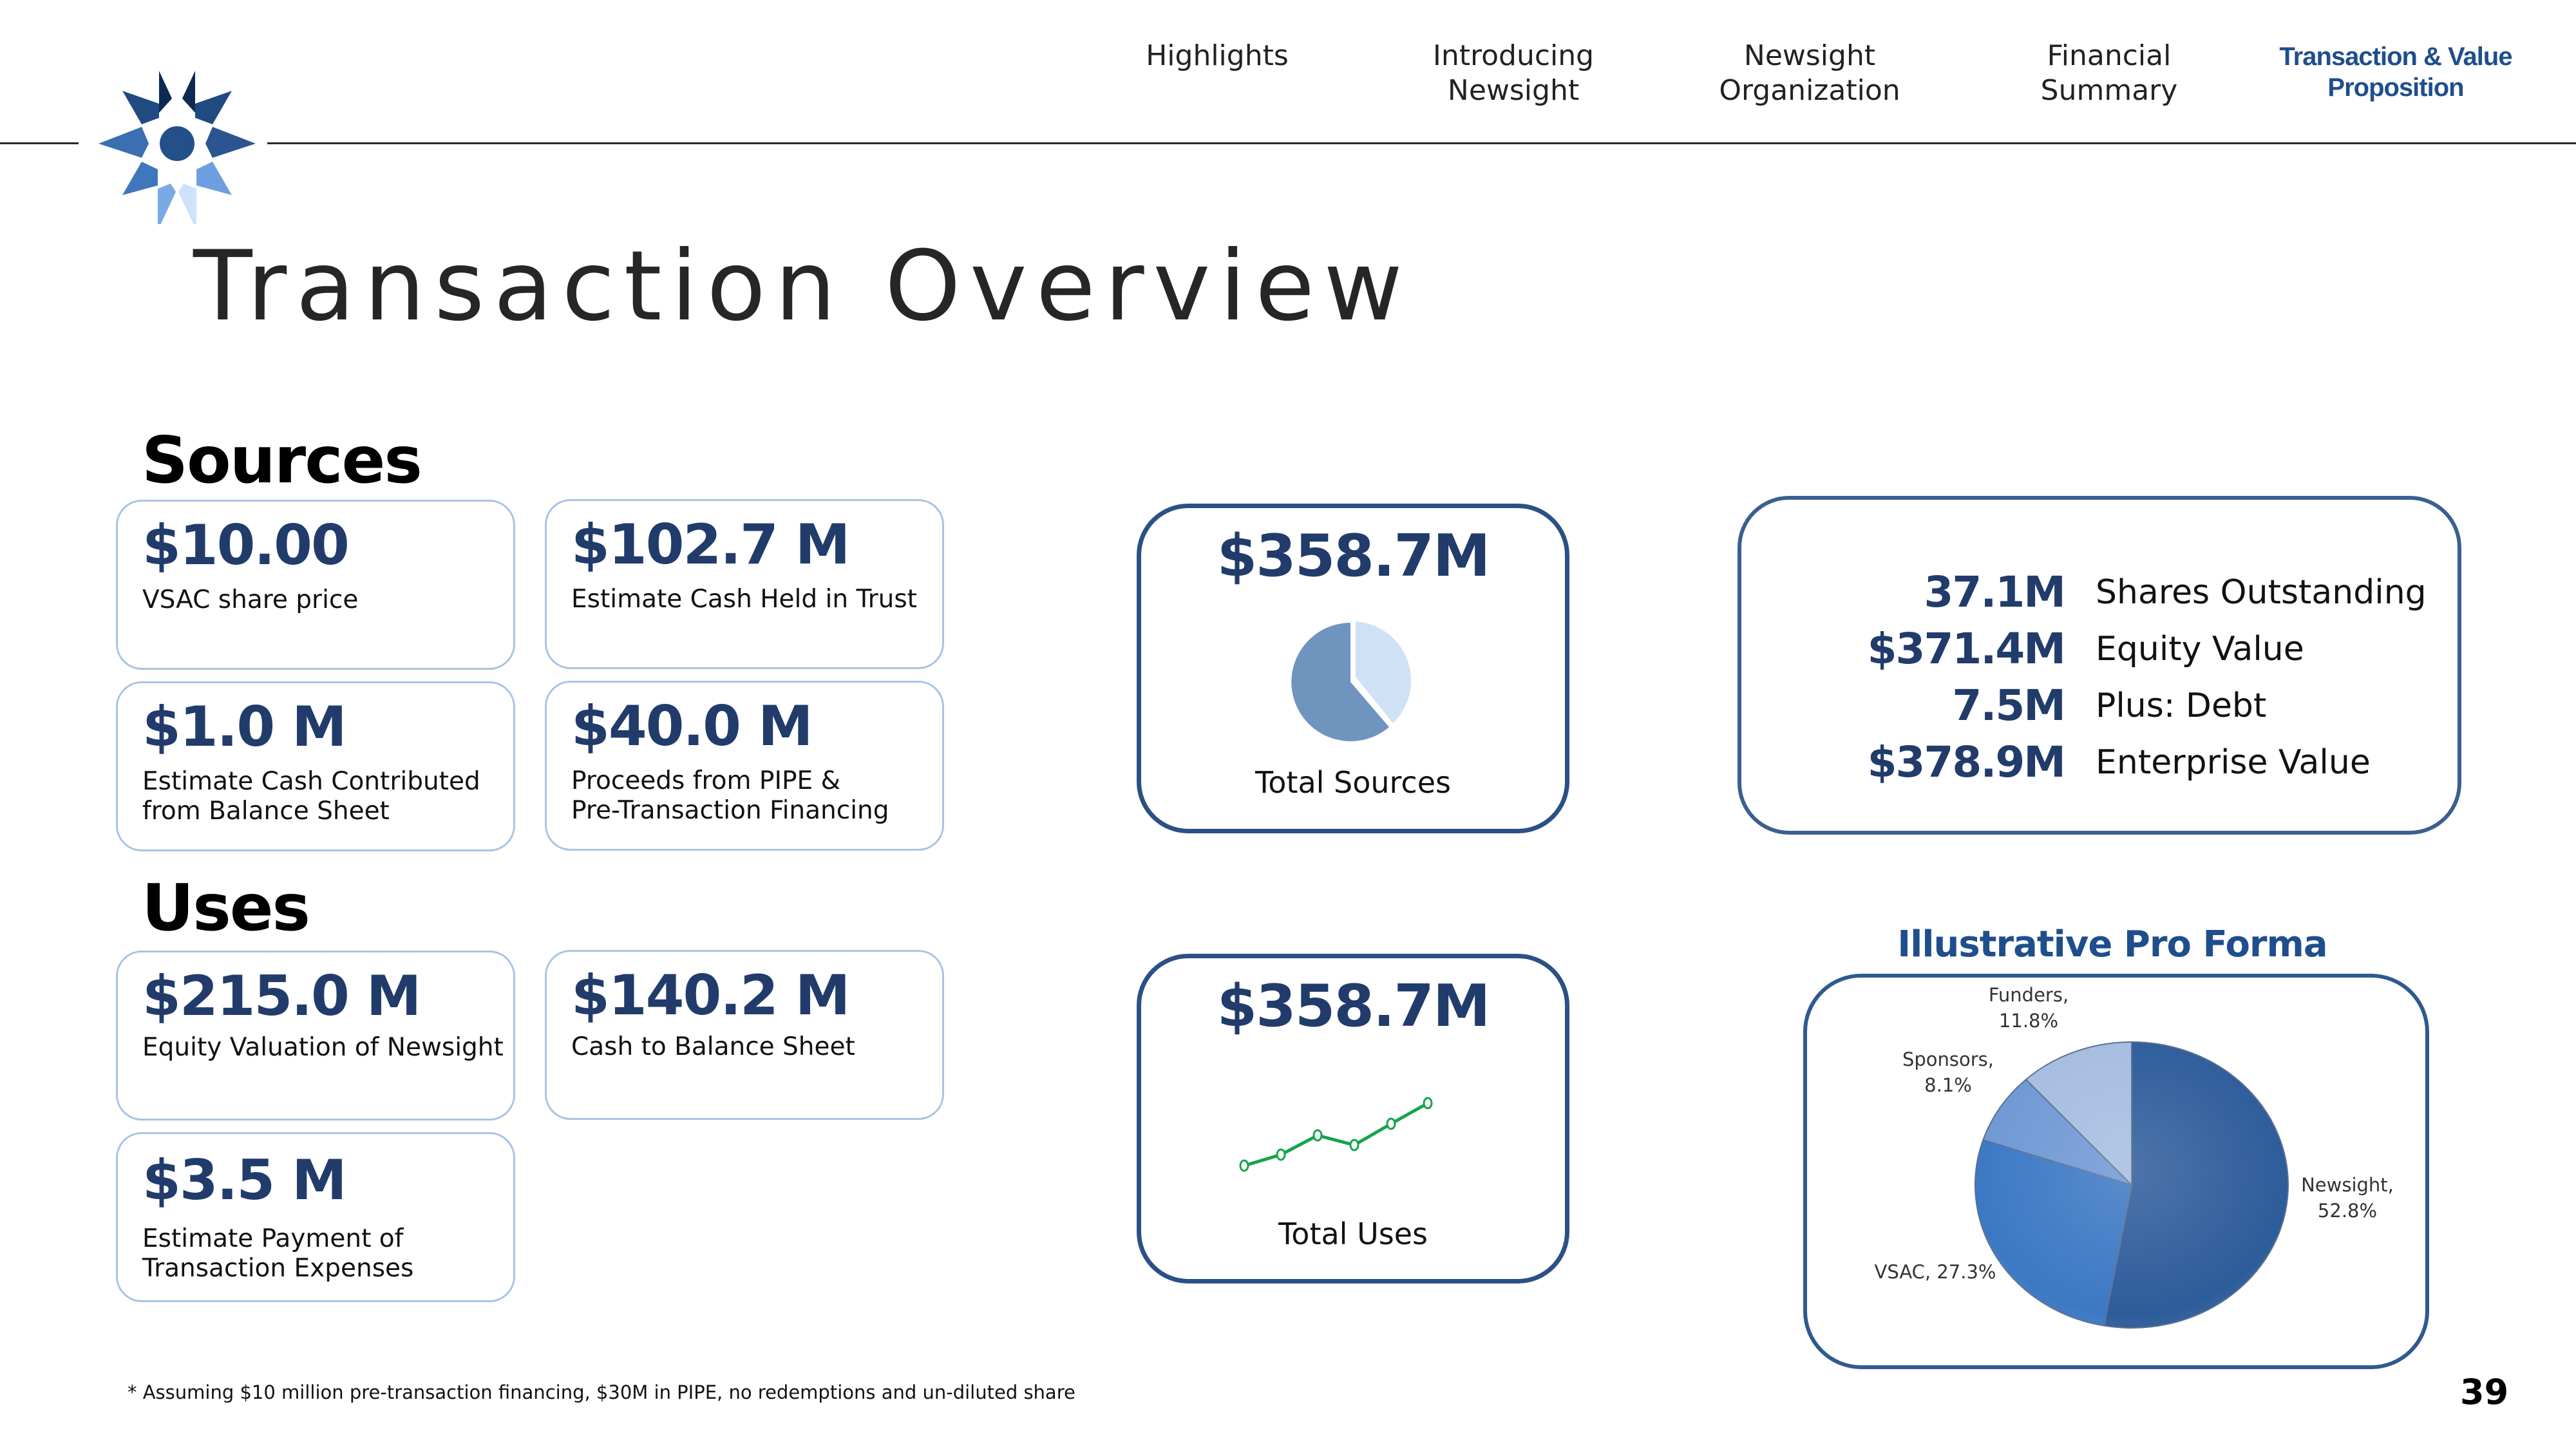 The image size is (2576, 1449). Describe the element at coordinates (2200, 649) in the screenshot. I see `valuation-label: Equity Value` at that location.